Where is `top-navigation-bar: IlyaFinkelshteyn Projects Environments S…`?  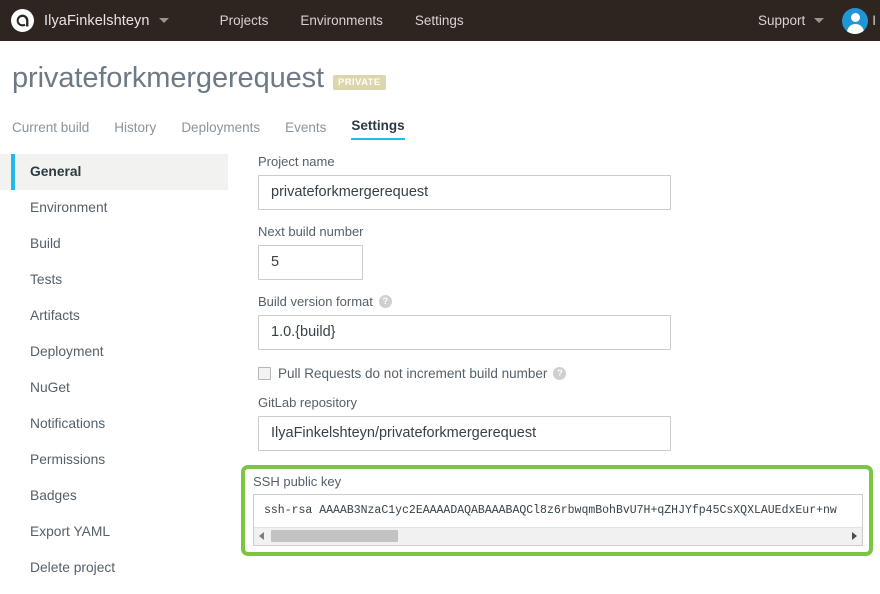
top-navigation-bar: IlyaFinkelshteyn Projects Environments S… is located at coordinates (440, 20).